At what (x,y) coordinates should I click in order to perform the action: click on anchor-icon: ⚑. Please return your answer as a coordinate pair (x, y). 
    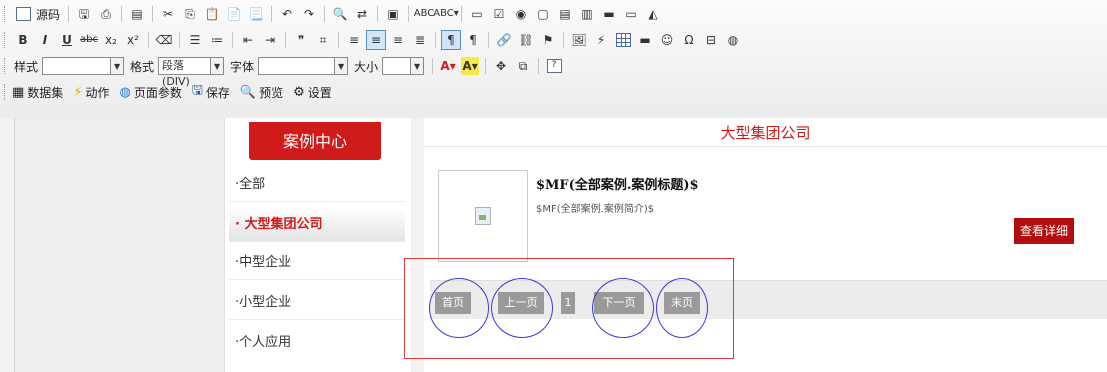
    Looking at the image, I should click on (548, 40).